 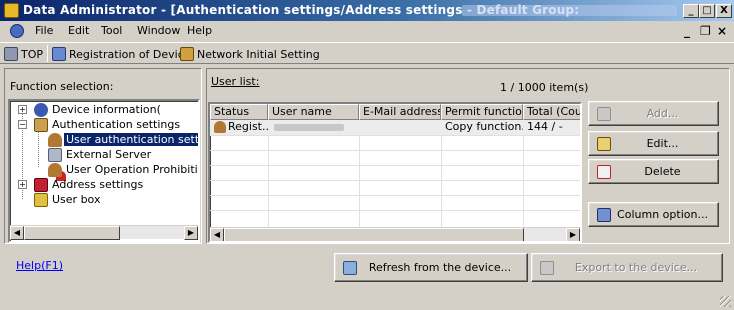 I want to click on box-icon, so click(x=41, y=200).